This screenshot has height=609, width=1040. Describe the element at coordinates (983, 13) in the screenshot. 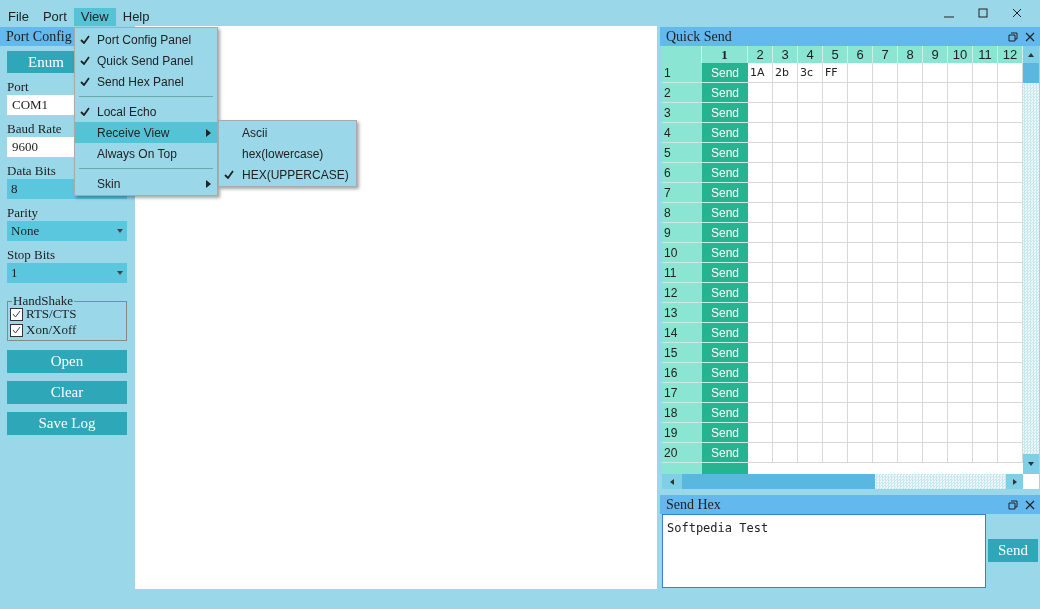

I see `maximize-icon` at that location.